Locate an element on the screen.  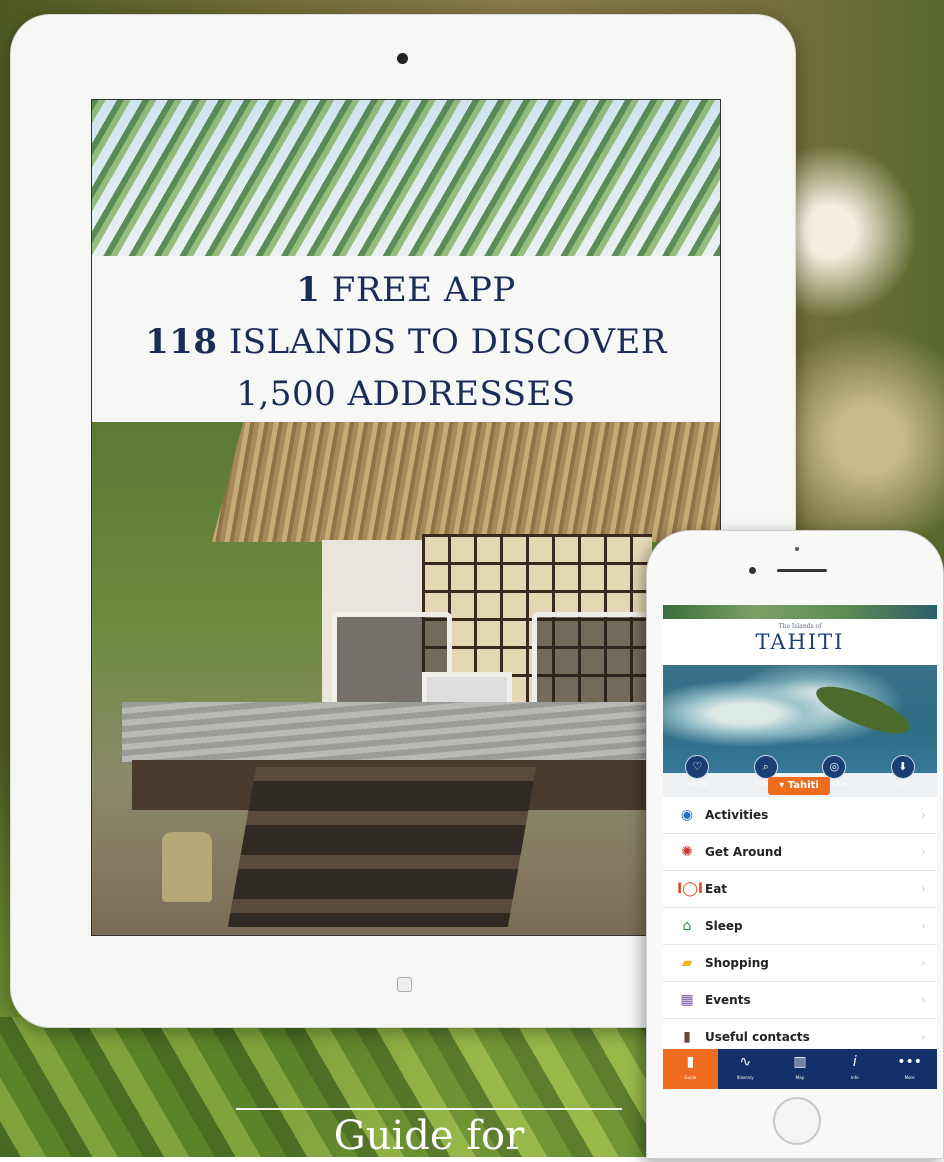
nav-guide: ▮ Guide is located at coordinates (690, 1069).